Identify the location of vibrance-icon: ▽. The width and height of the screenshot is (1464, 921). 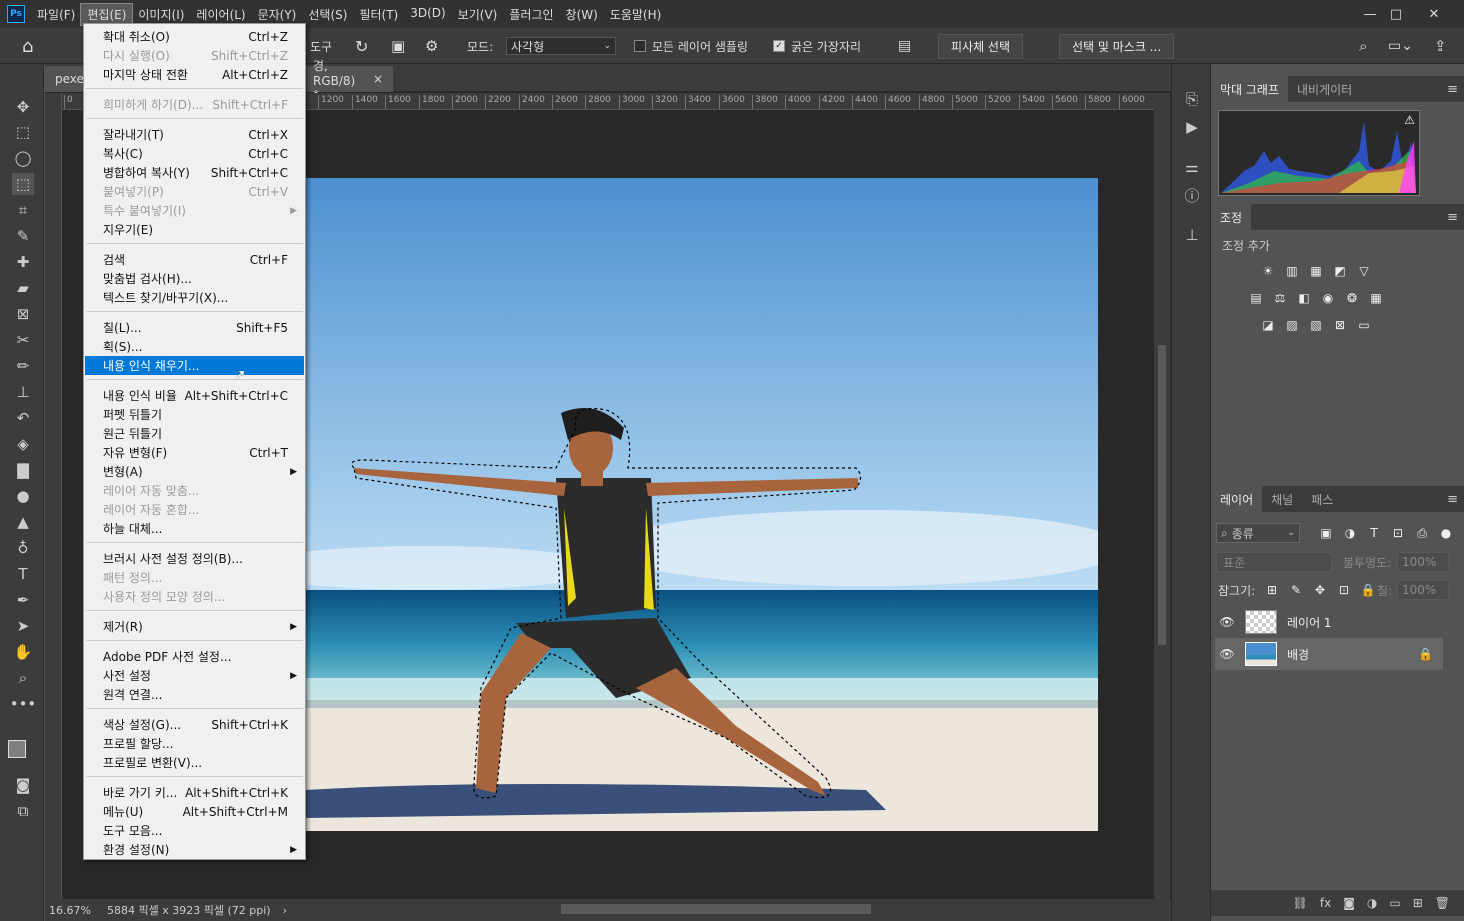
(1364, 271).